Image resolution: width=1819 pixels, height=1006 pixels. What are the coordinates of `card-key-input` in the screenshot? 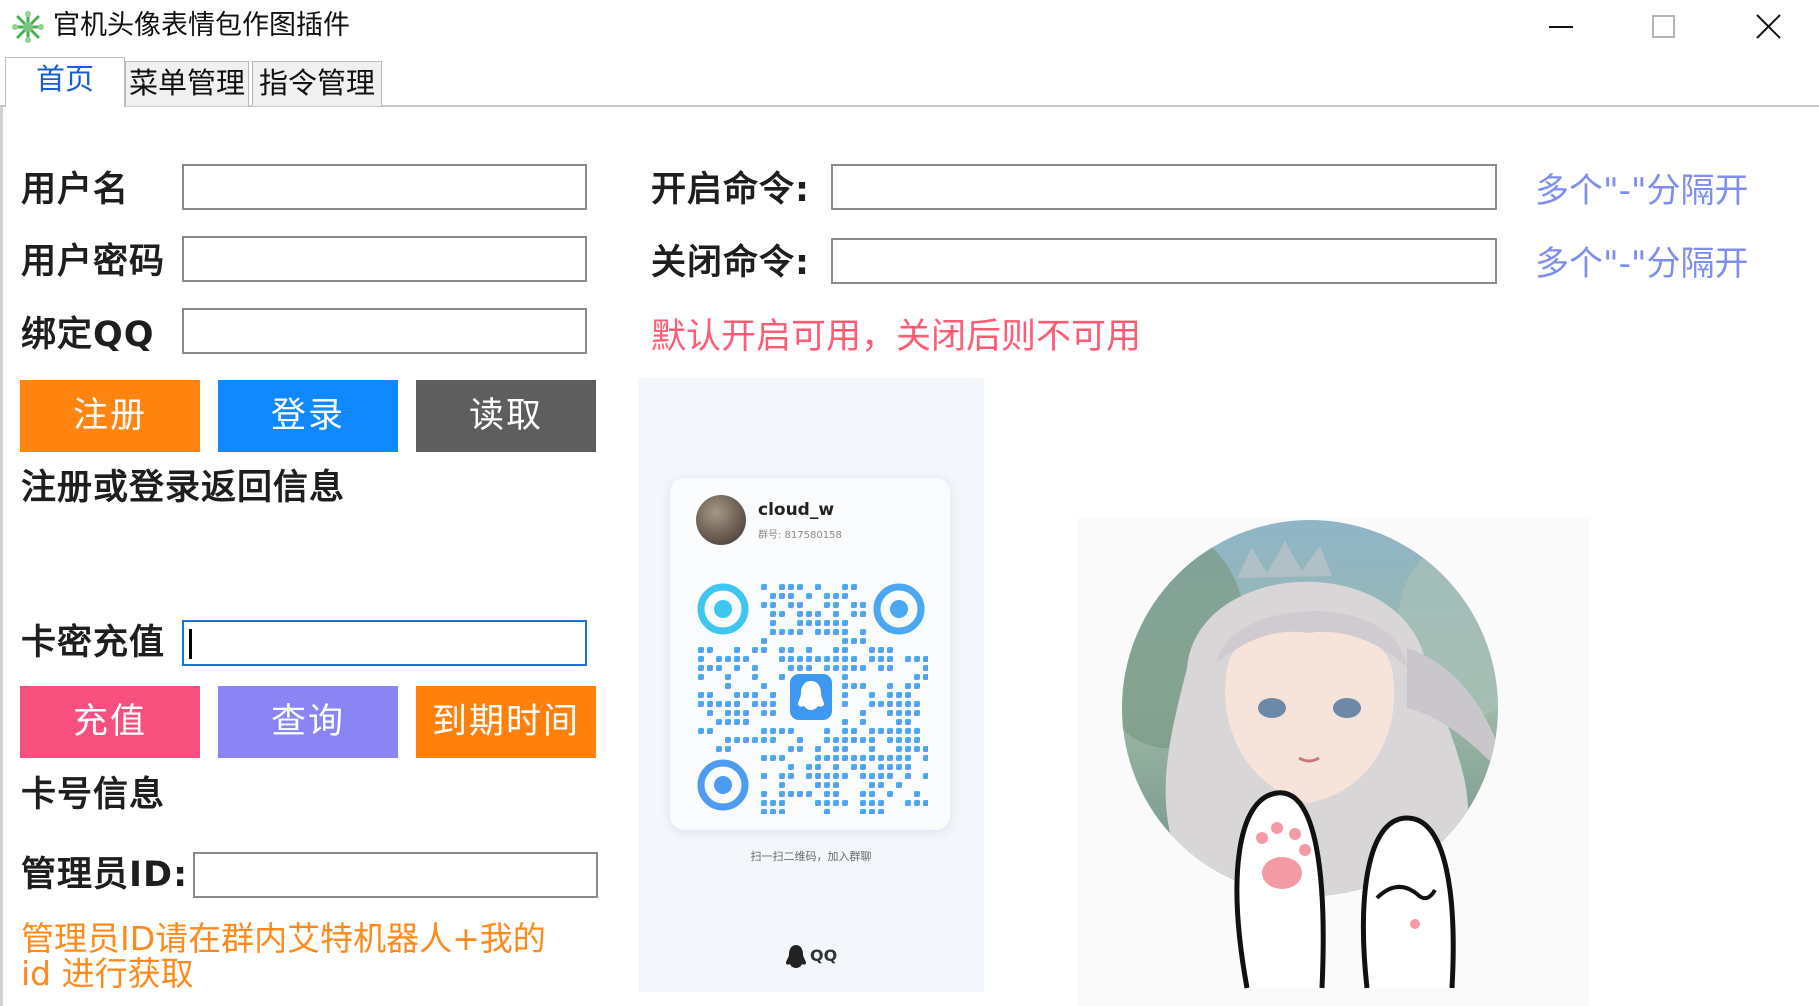 It's located at (384, 643).